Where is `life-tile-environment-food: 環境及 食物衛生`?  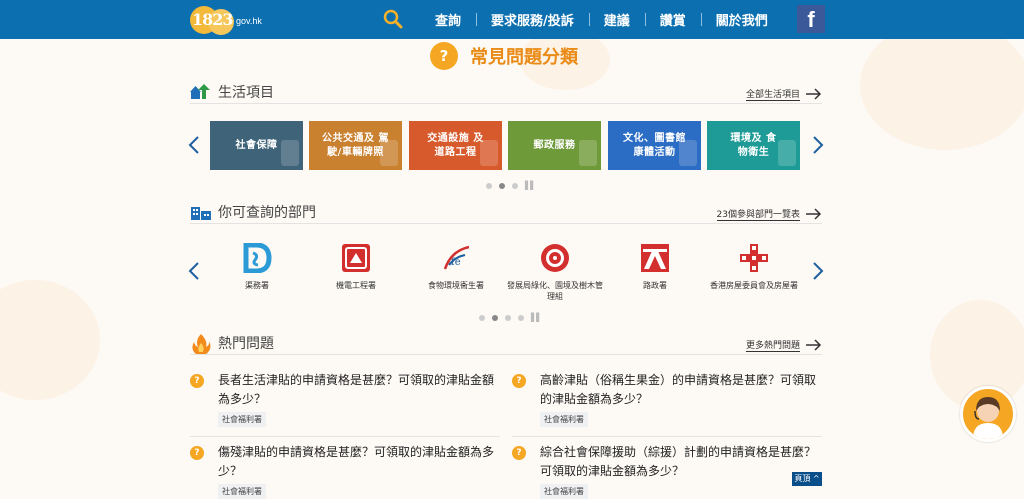
life-tile-environment-food: 環境及 食物衛生 is located at coordinates (753, 145).